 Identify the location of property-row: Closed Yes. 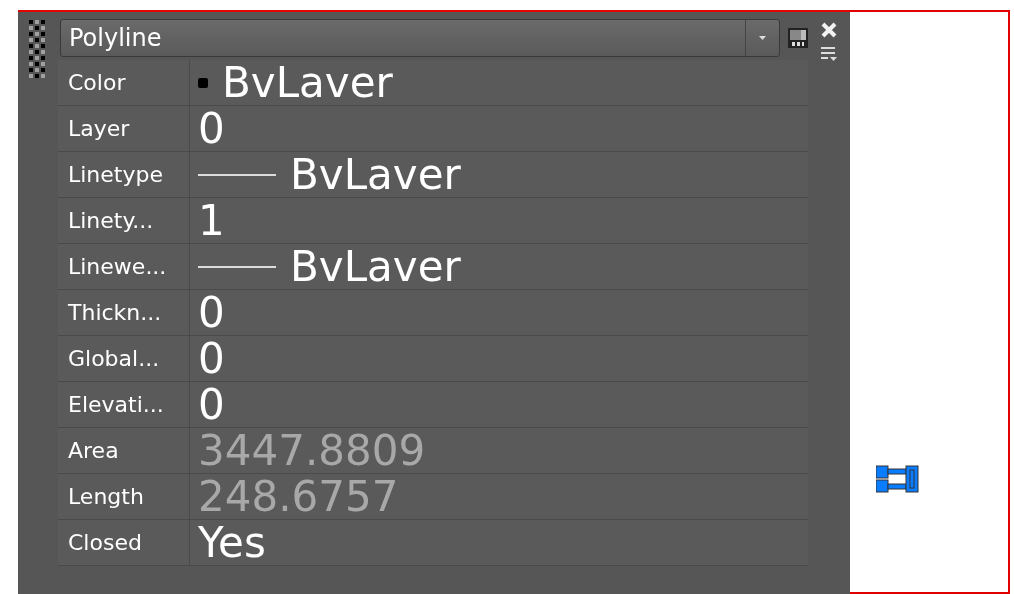
(433, 543).